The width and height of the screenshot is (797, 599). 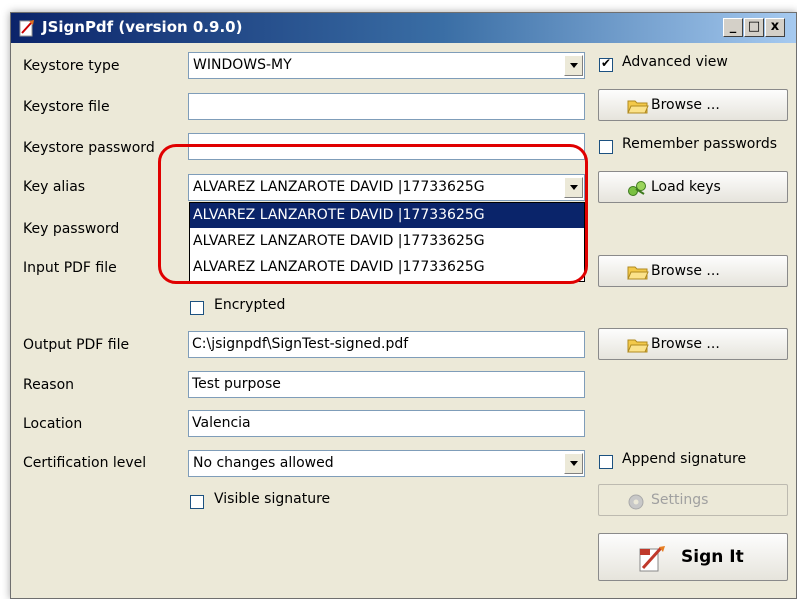 What do you see at coordinates (71, 229) in the screenshot?
I see `key-password-label: Key password` at bounding box center [71, 229].